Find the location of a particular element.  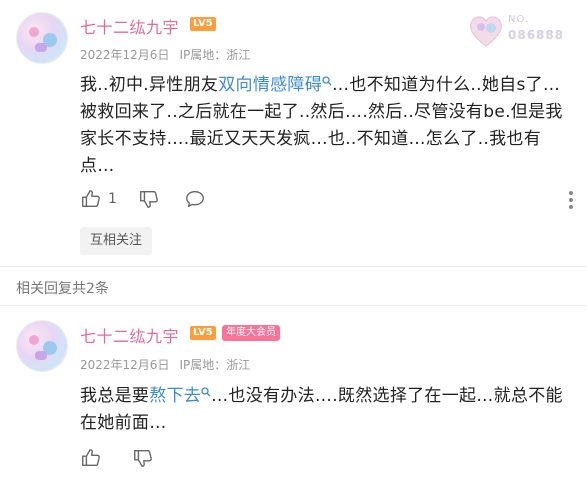

search-link: 双向情感障碍 is located at coordinates (270, 85).